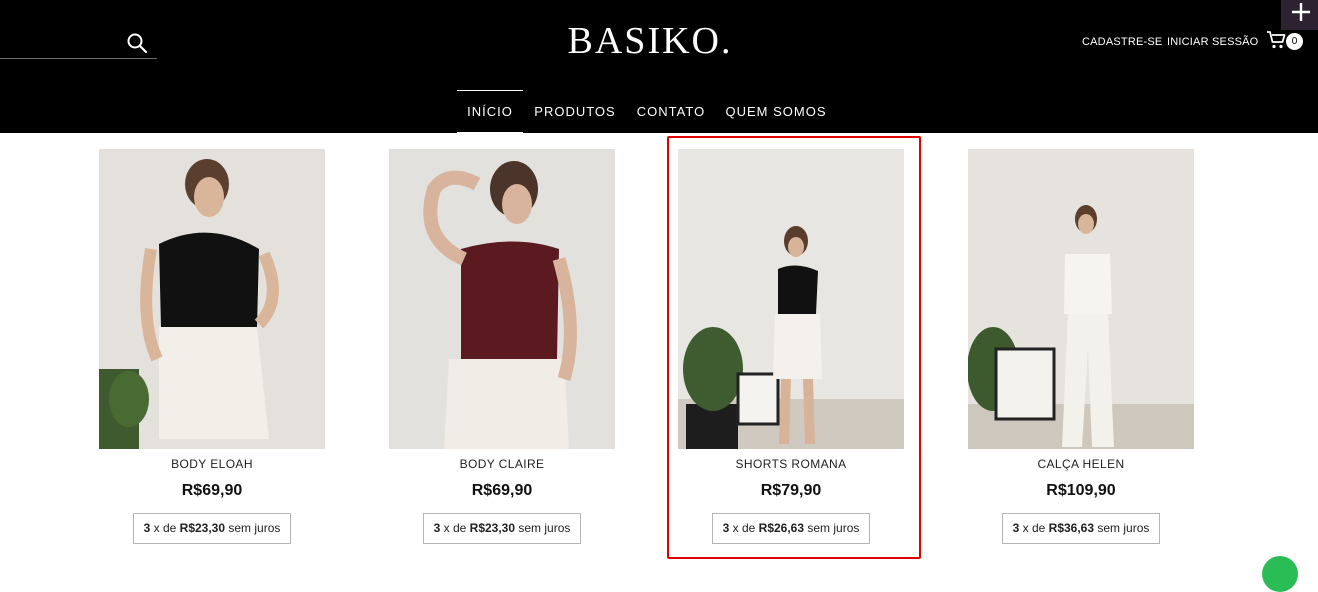  Describe the element at coordinates (1081, 490) in the screenshot. I see `product-price: R$109,90` at that location.